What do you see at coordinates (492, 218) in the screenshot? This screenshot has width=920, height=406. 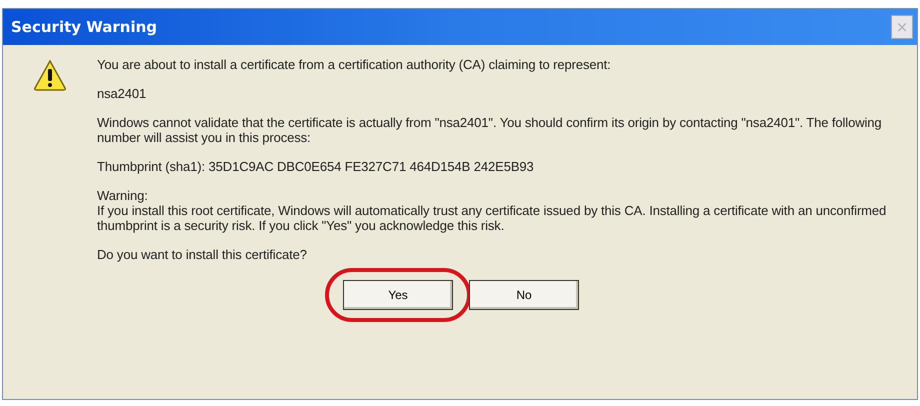 I see `warning-text: If you install this root certificate, Windows will automatically trust any certificate issued by this CA. Installing a certificate with an unconfirmed thumbprint is a security risk. If you click "Yes" you acknowledge this risk.` at bounding box center [492, 218].